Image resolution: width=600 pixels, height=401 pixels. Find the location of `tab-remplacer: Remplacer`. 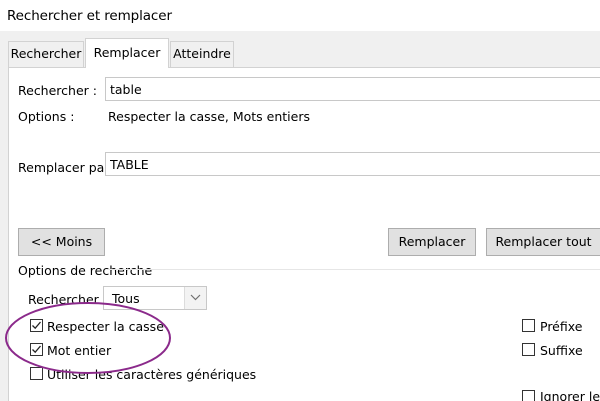

tab-remplacer: Remplacer is located at coordinates (127, 53).